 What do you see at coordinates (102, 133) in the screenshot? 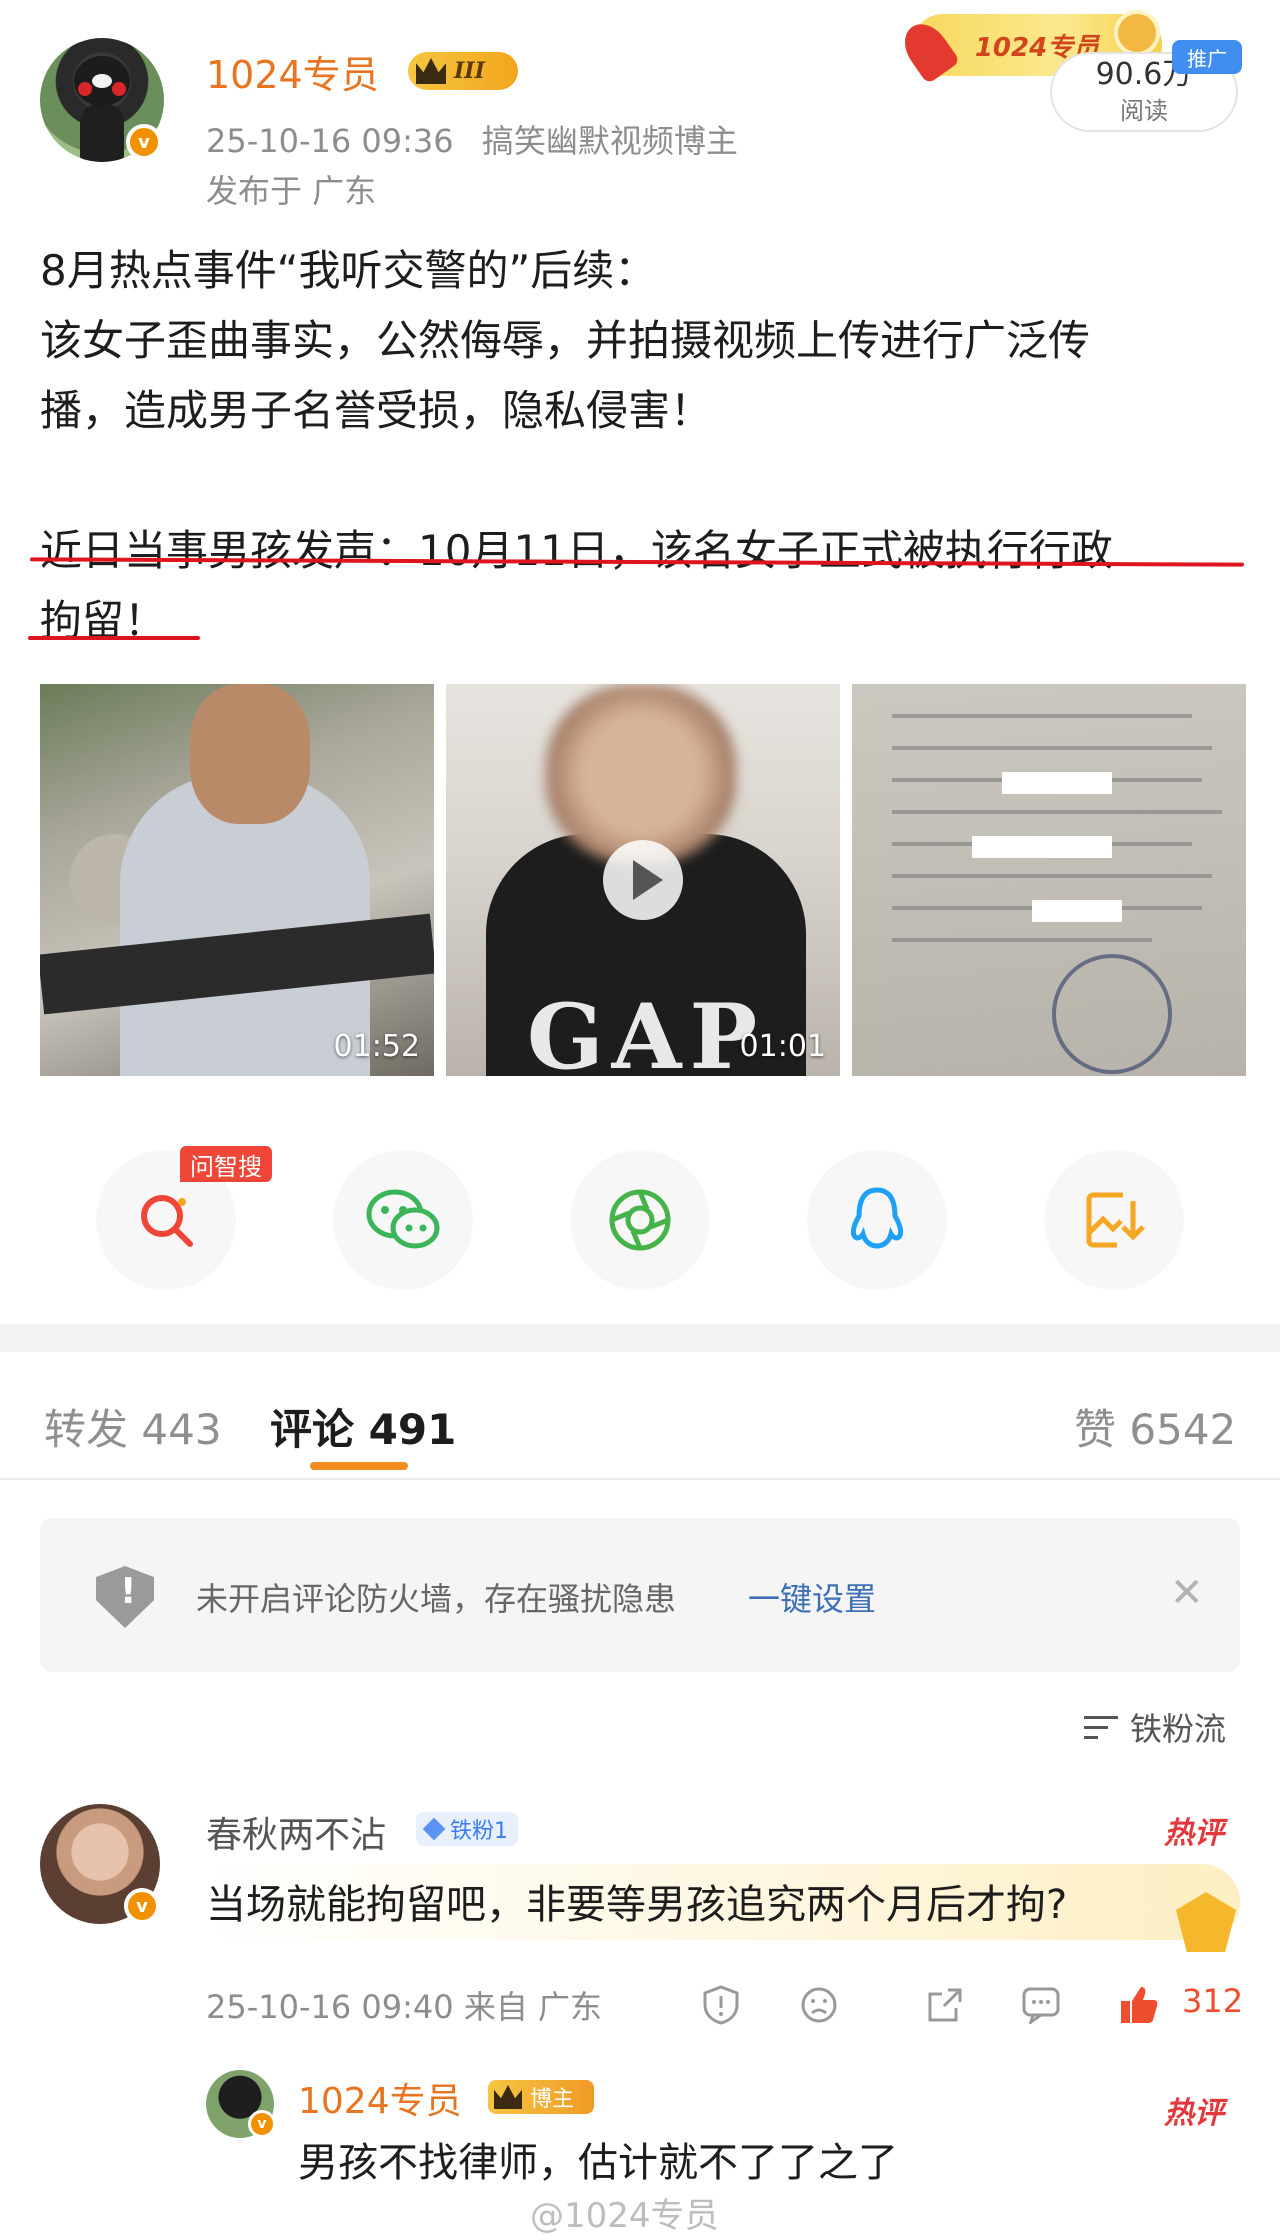
I see `avatar-figure` at bounding box center [102, 133].